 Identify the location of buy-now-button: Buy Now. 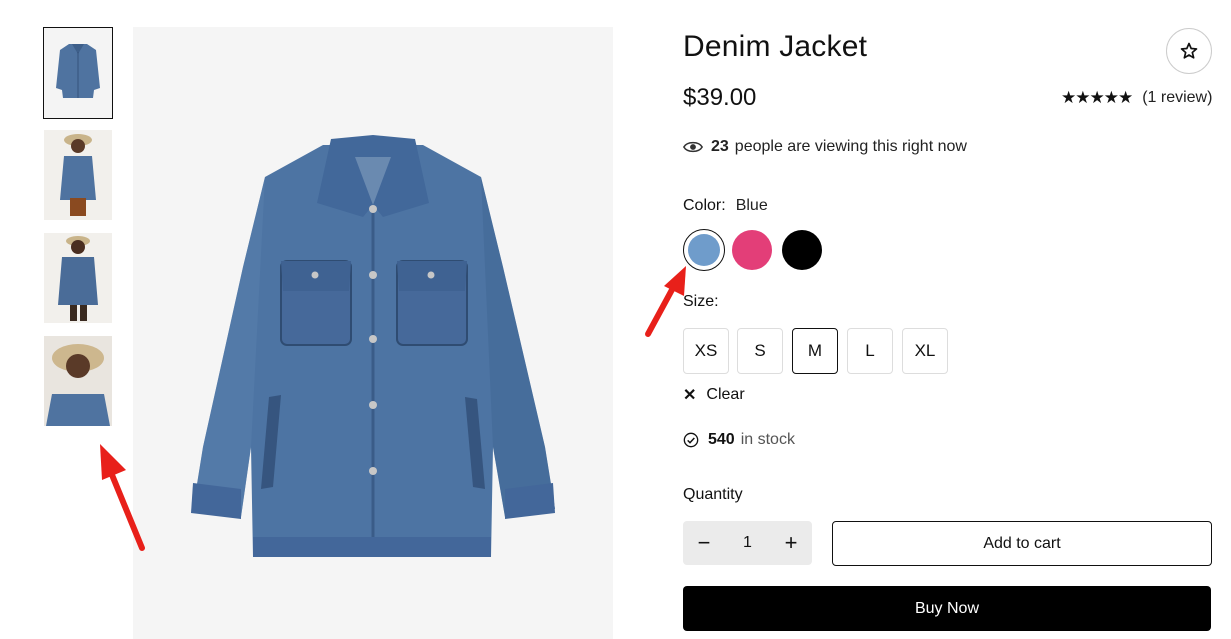
(947, 608).